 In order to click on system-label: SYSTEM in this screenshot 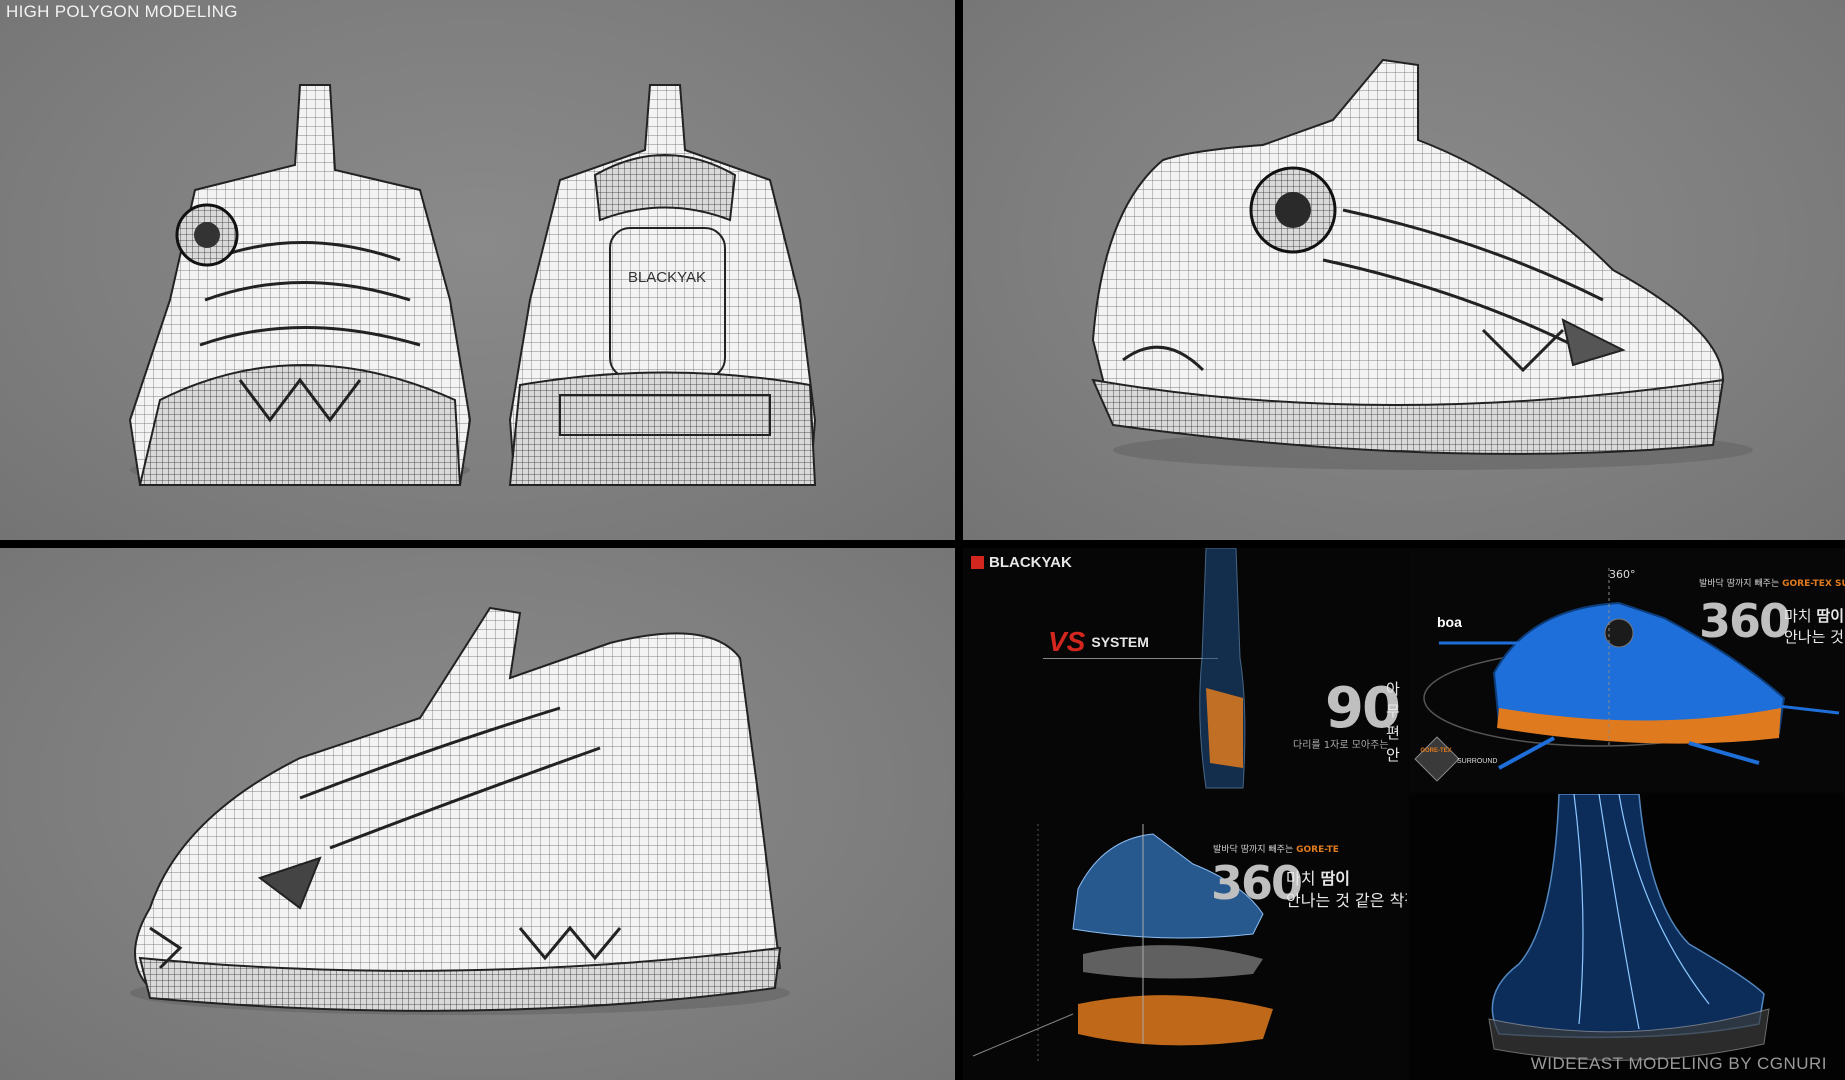, I will do `click(1120, 642)`.